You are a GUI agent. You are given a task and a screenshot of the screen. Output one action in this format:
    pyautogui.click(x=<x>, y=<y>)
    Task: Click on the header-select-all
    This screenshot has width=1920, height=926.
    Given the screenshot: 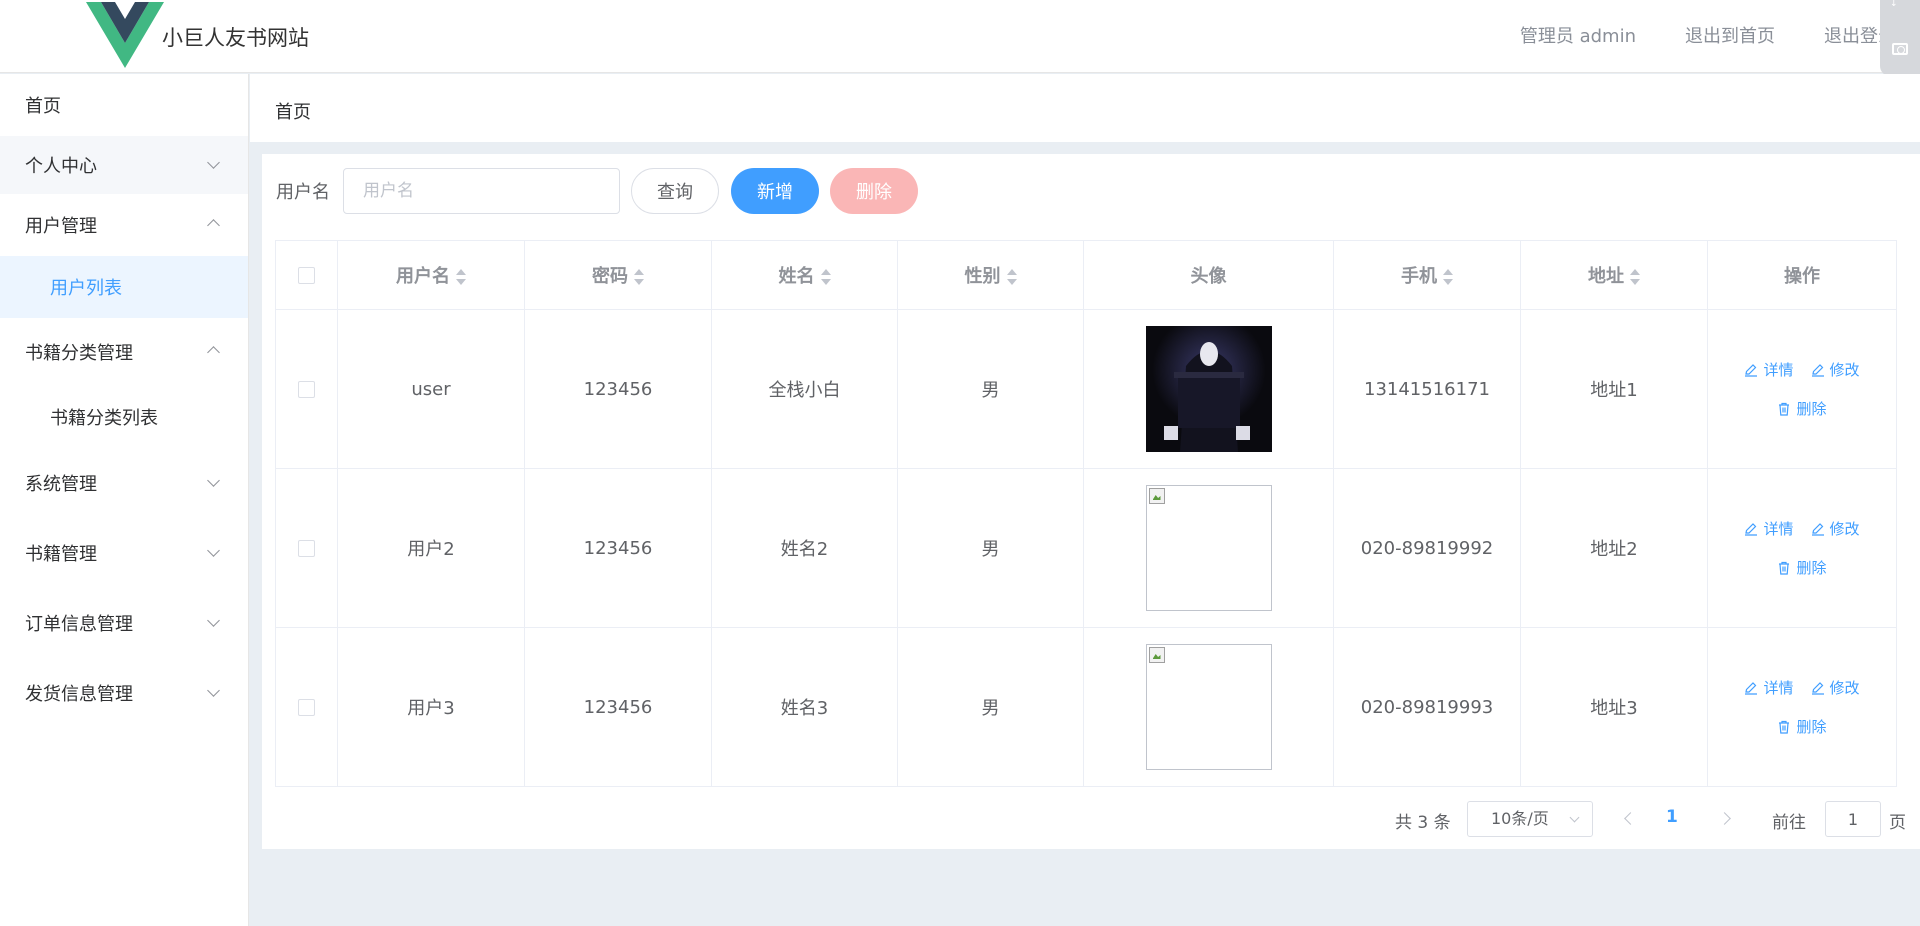 What is the action you would take?
    pyautogui.click(x=306, y=275)
    